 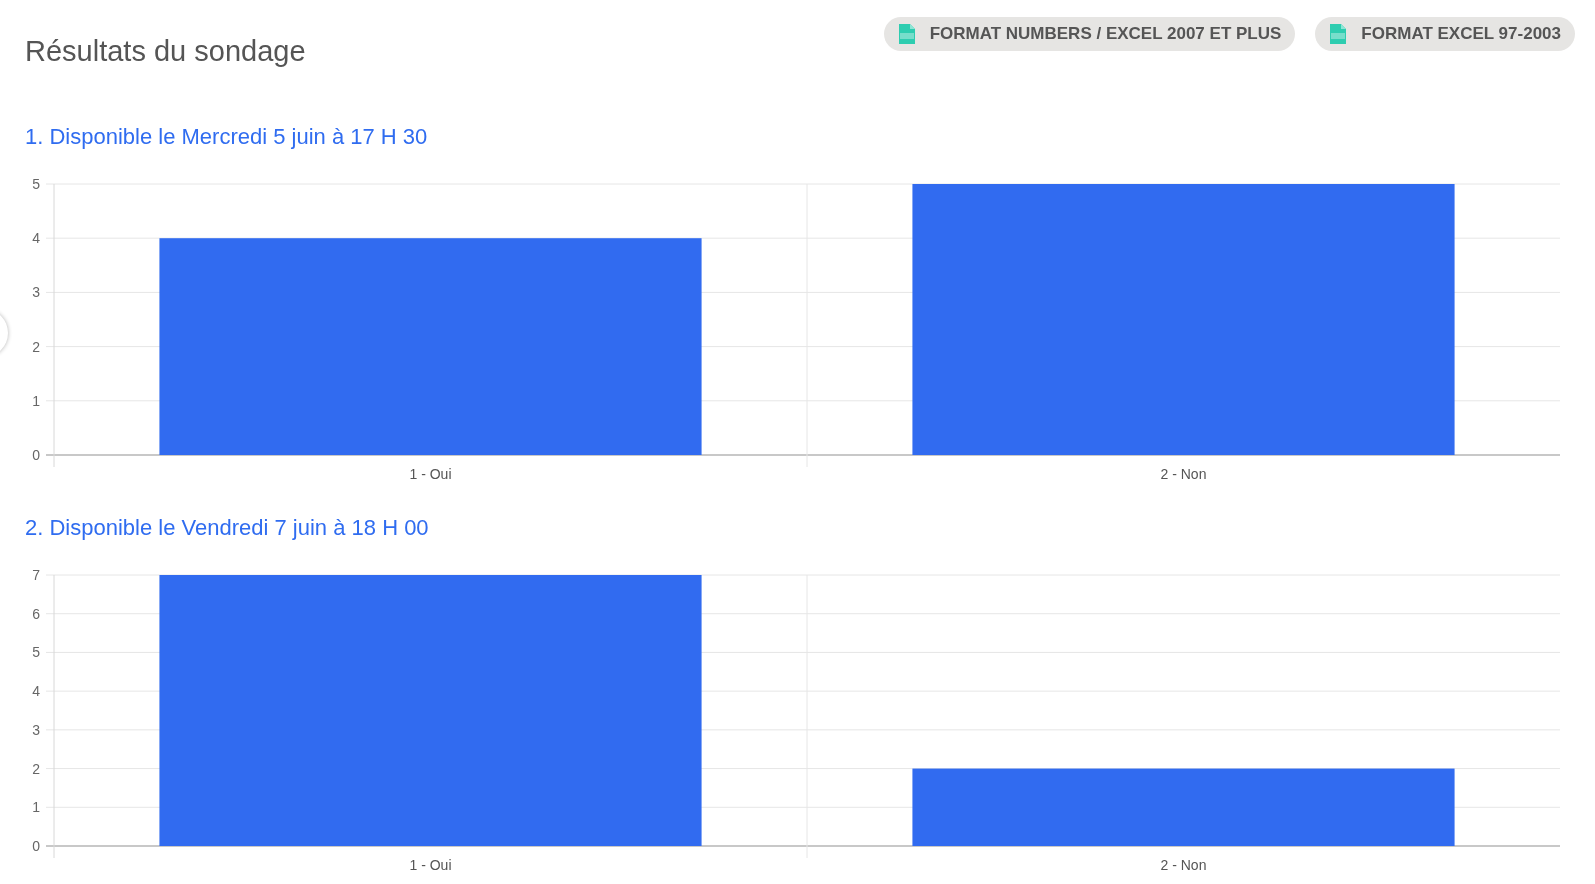 What do you see at coordinates (1445, 34) in the screenshot?
I see `export-button: FORMAT EXCEL 97-2003` at bounding box center [1445, 34].